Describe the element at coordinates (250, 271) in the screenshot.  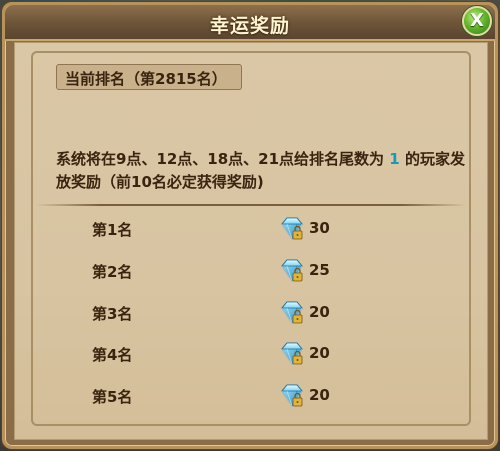
I see `reward-row: 第2名 25` at that location.